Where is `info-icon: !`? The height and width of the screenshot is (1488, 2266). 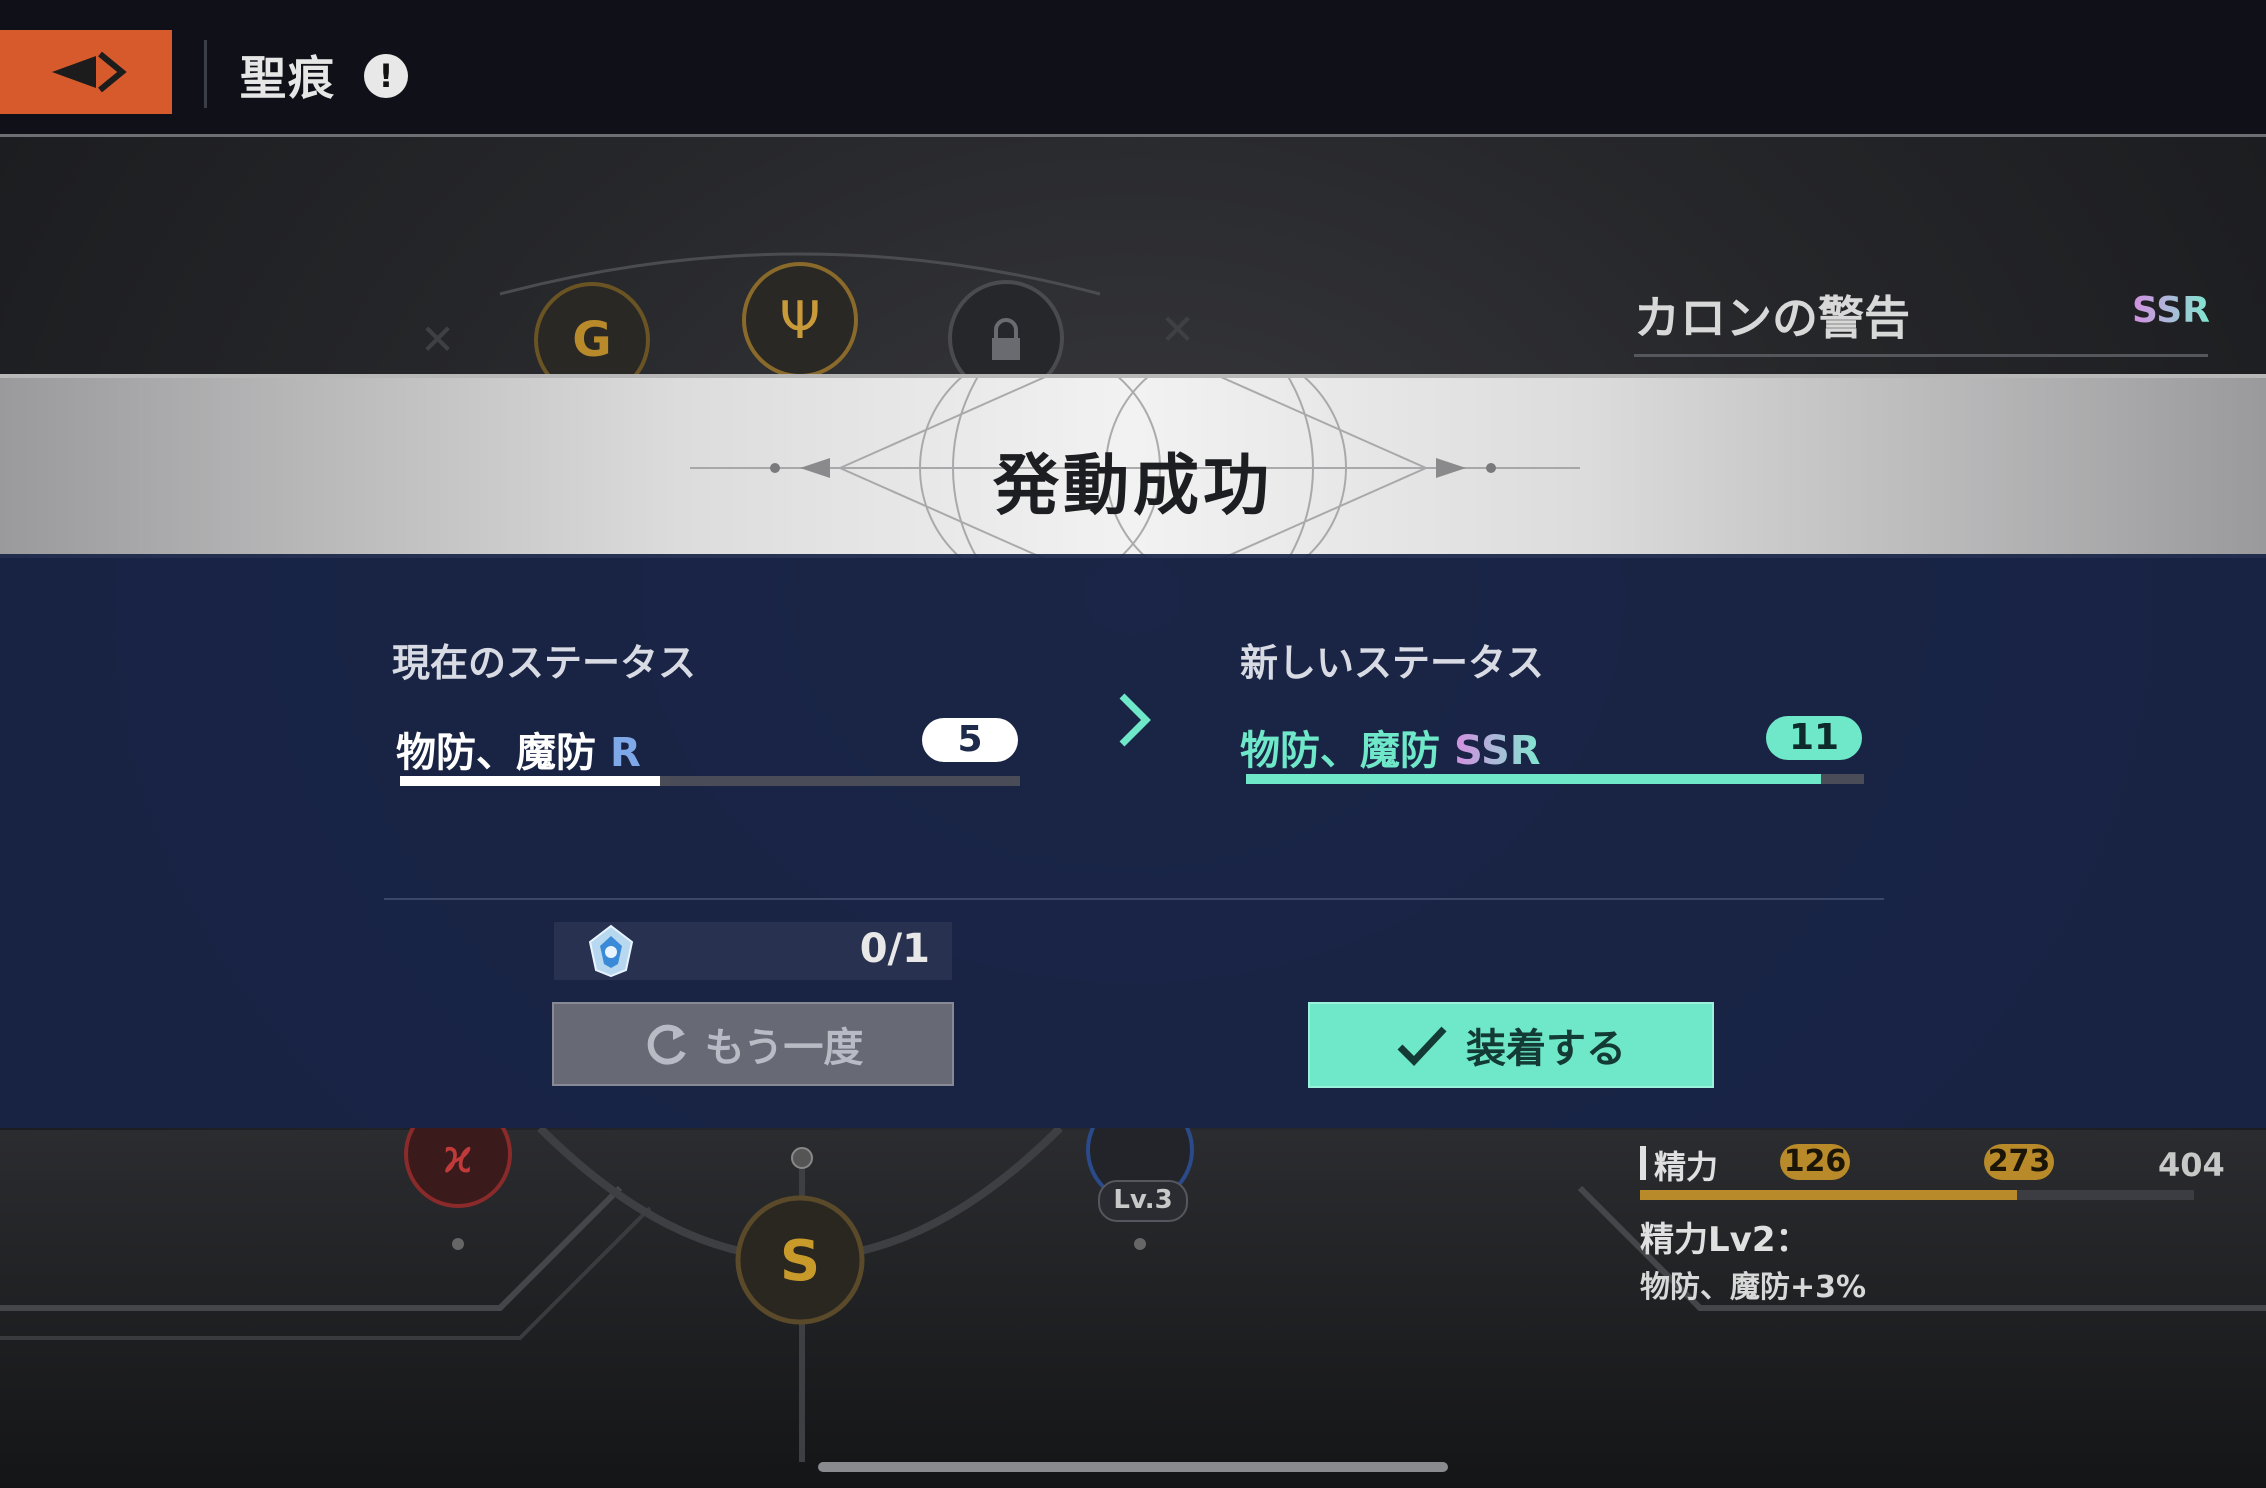
info-icon: ! is located at coordinates (386, 76).